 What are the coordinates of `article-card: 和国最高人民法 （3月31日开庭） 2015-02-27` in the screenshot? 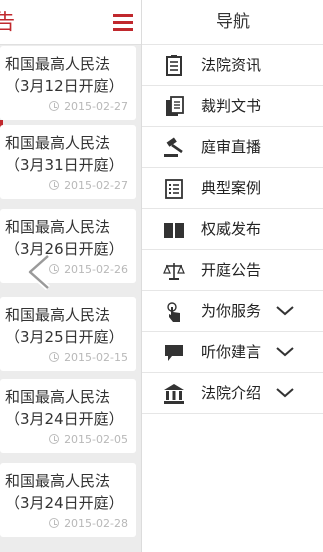 It's located at (68, 162).